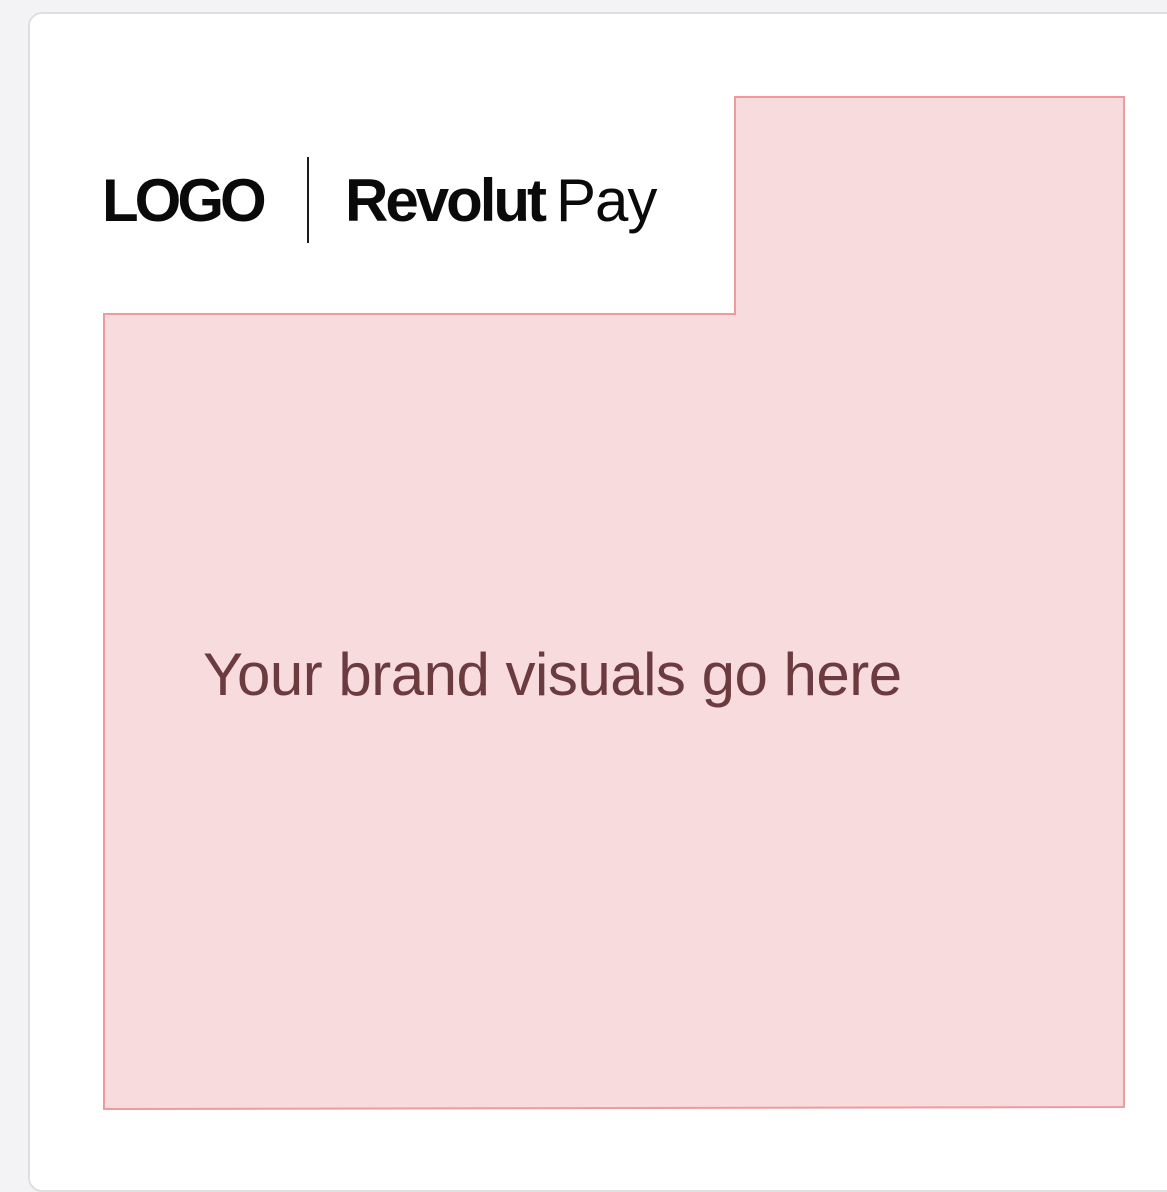 Image resolution: width=1167 pixels, height=1192 pixels. What do you see at coordinates (446, 200) in the screenshot?
I see `revolut-wordmark: Revolut` at bounding box center [446, 200].